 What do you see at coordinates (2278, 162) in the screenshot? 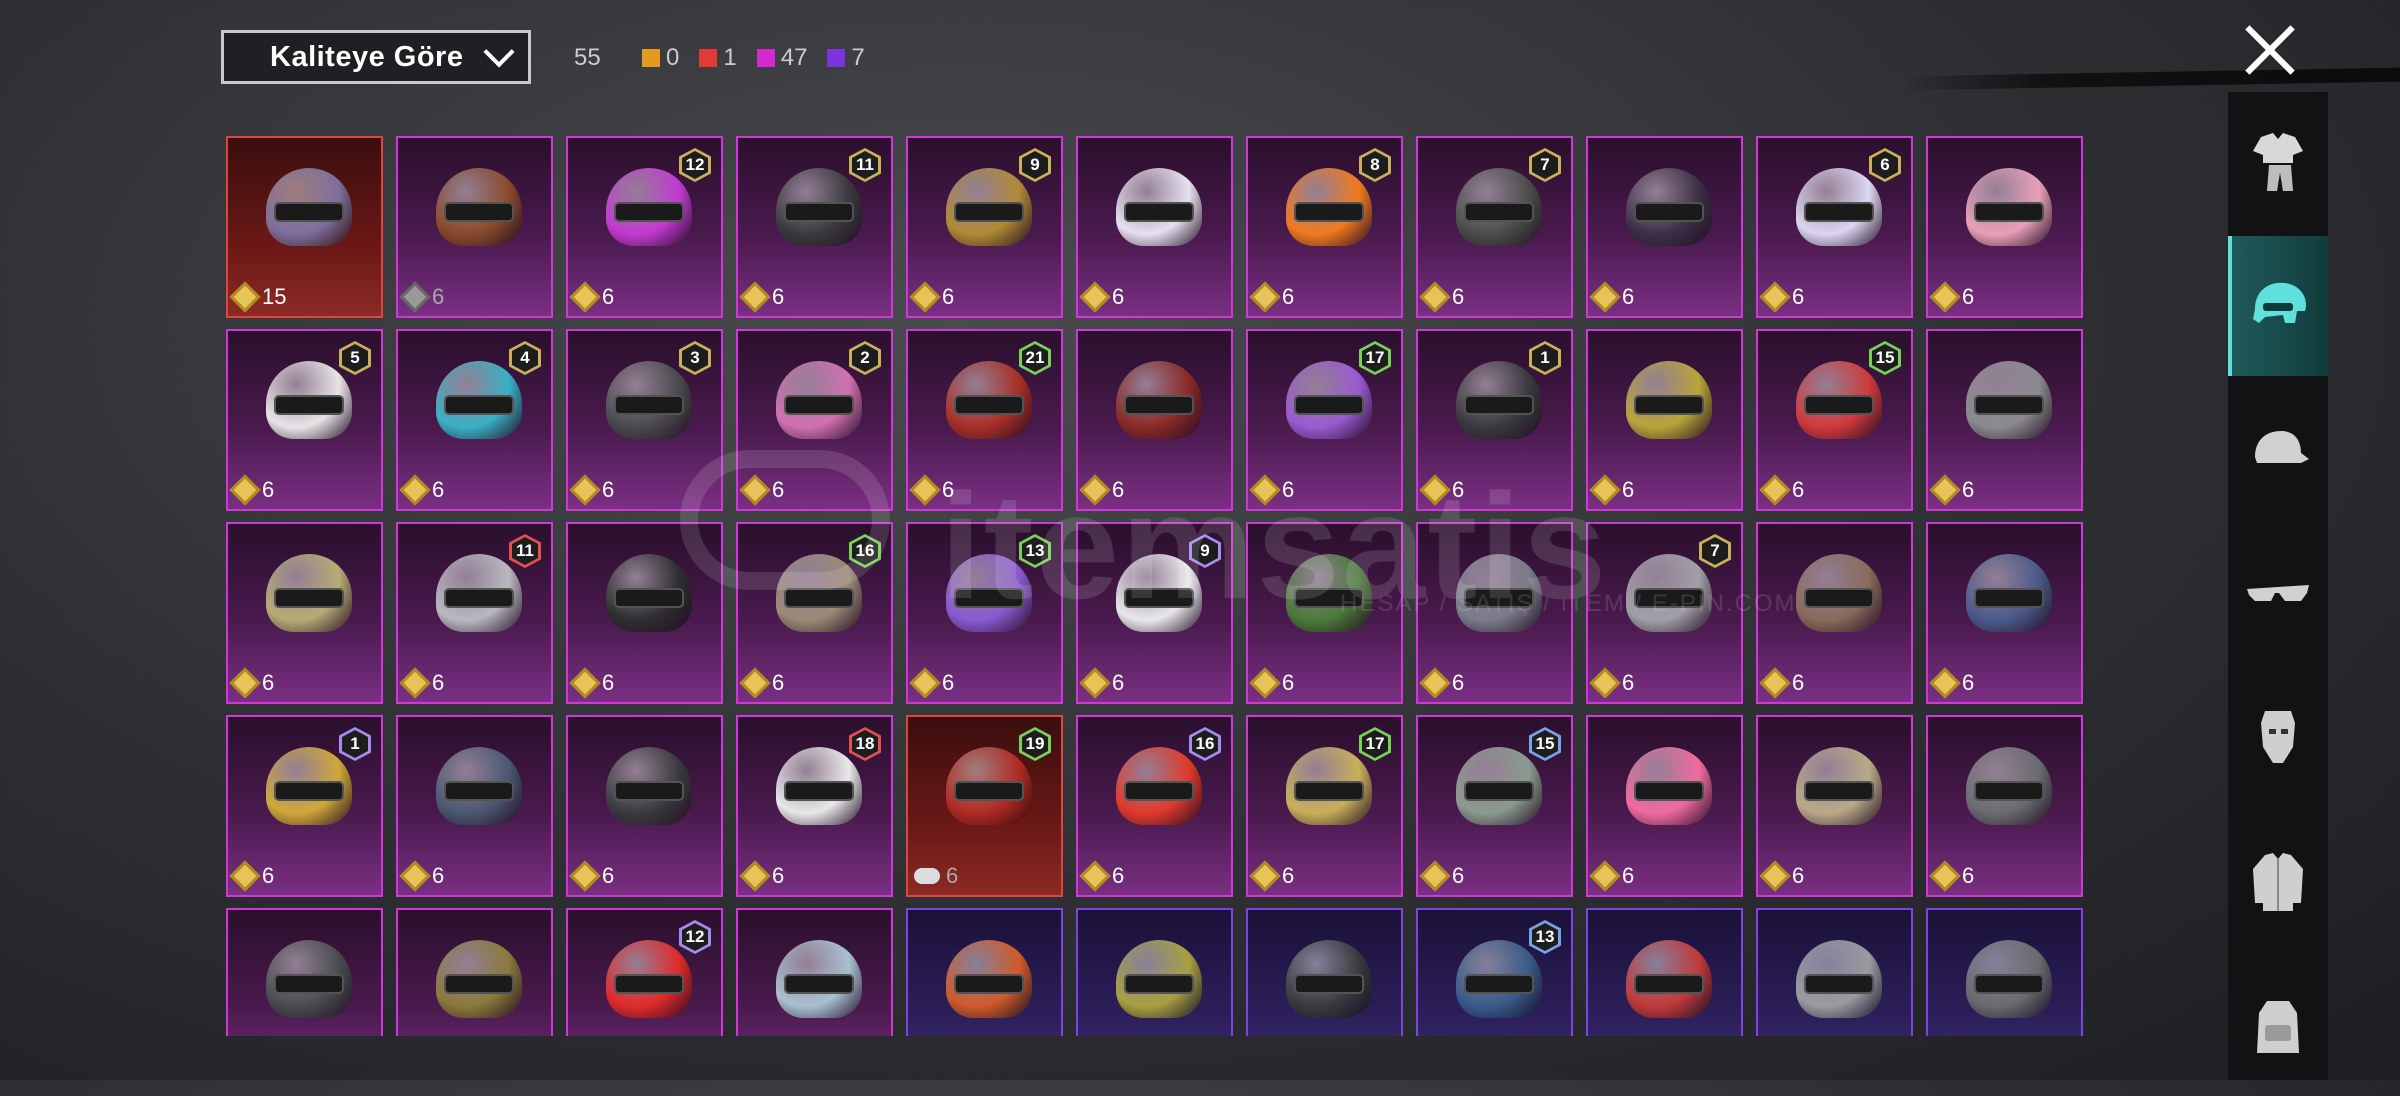
I see `sidebar-item-outfit` at bounding box center [2278, 162].